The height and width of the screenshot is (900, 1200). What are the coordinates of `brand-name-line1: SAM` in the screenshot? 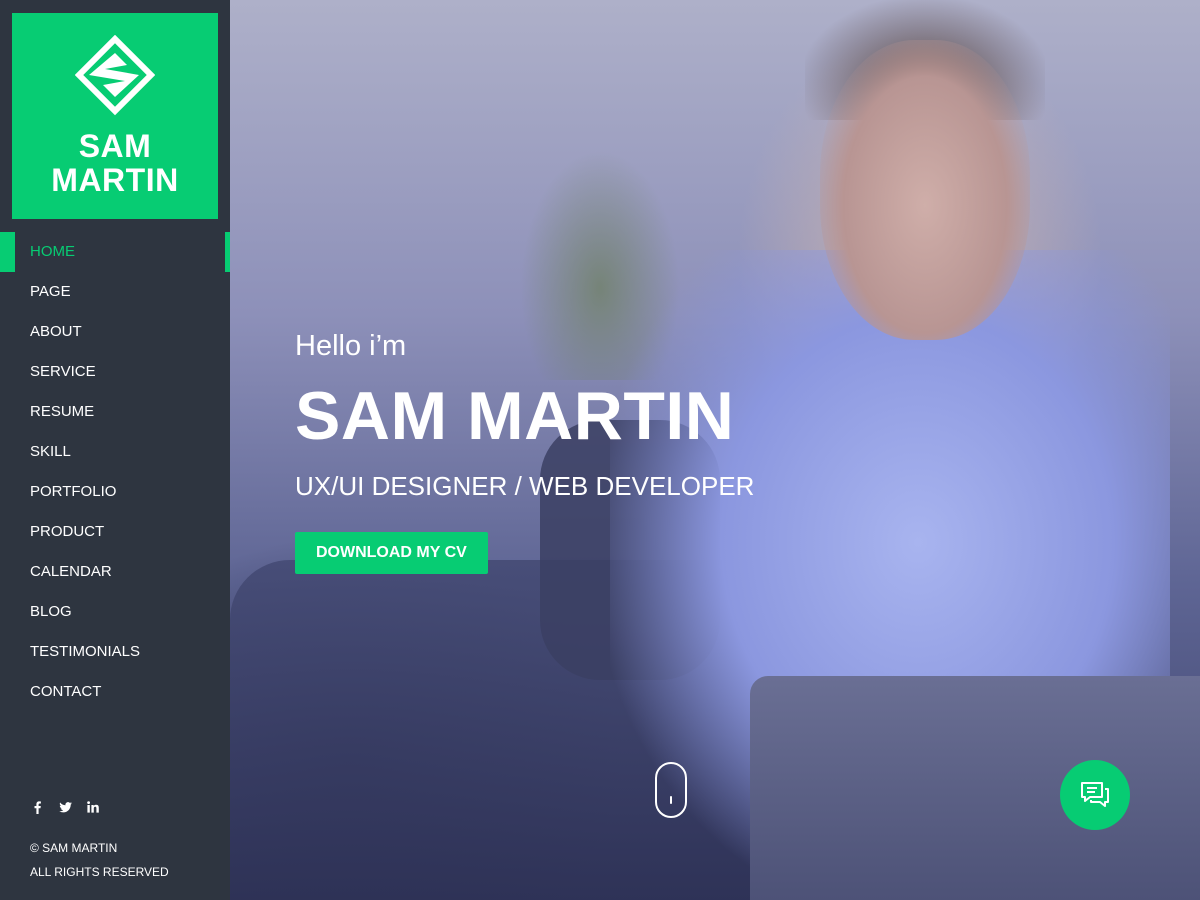 It's located at (115, 146).